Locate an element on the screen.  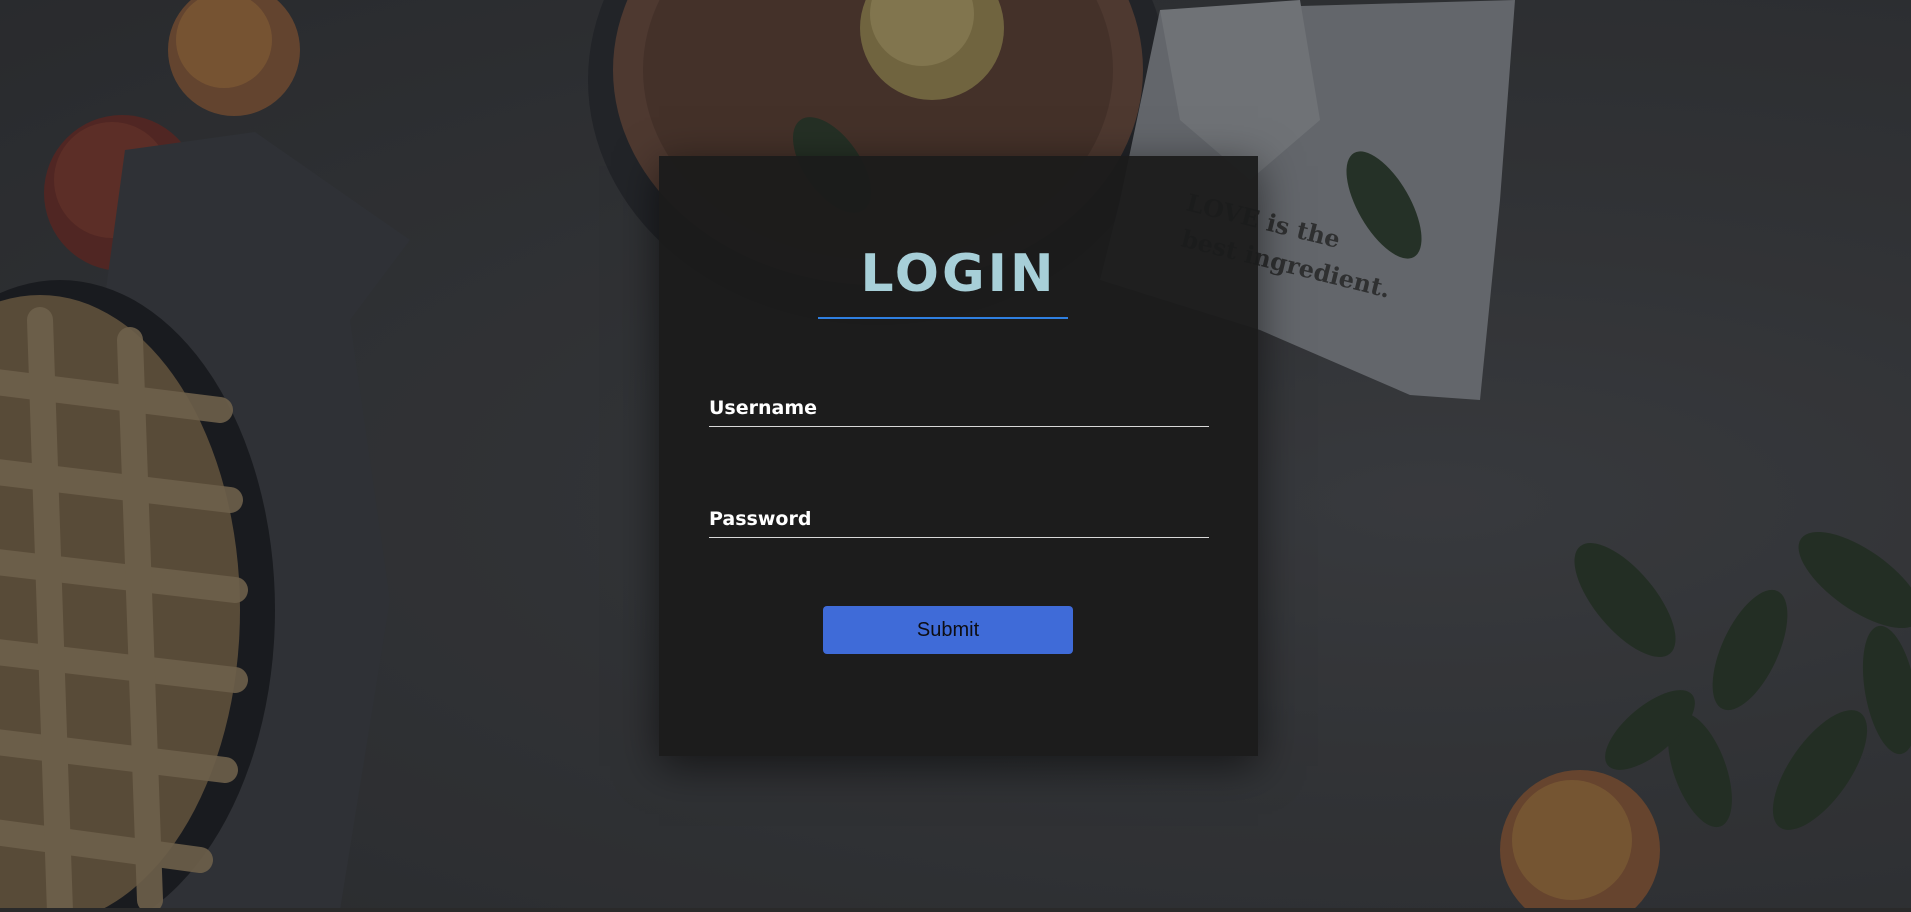
username-input is located at coordinates (959, 426).